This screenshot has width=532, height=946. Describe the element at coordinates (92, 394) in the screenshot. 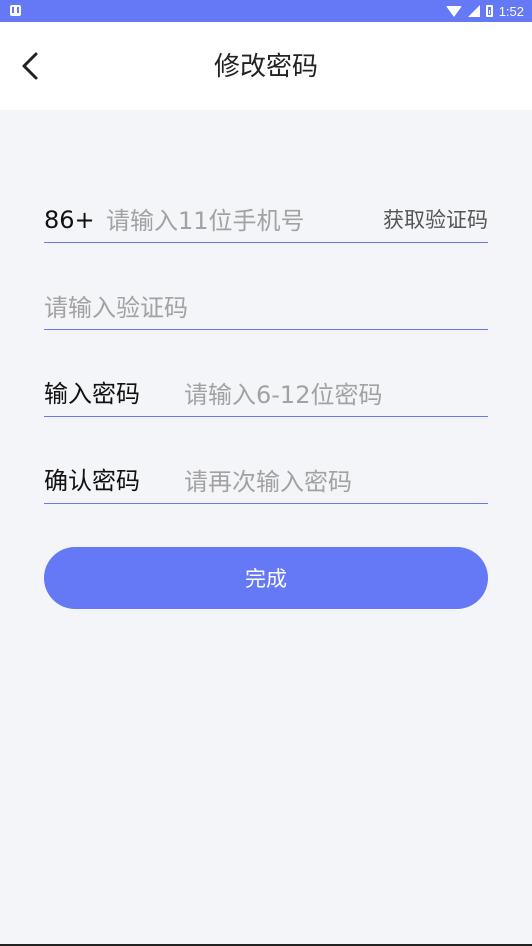

I see `password-label: 输入密码` at that location.